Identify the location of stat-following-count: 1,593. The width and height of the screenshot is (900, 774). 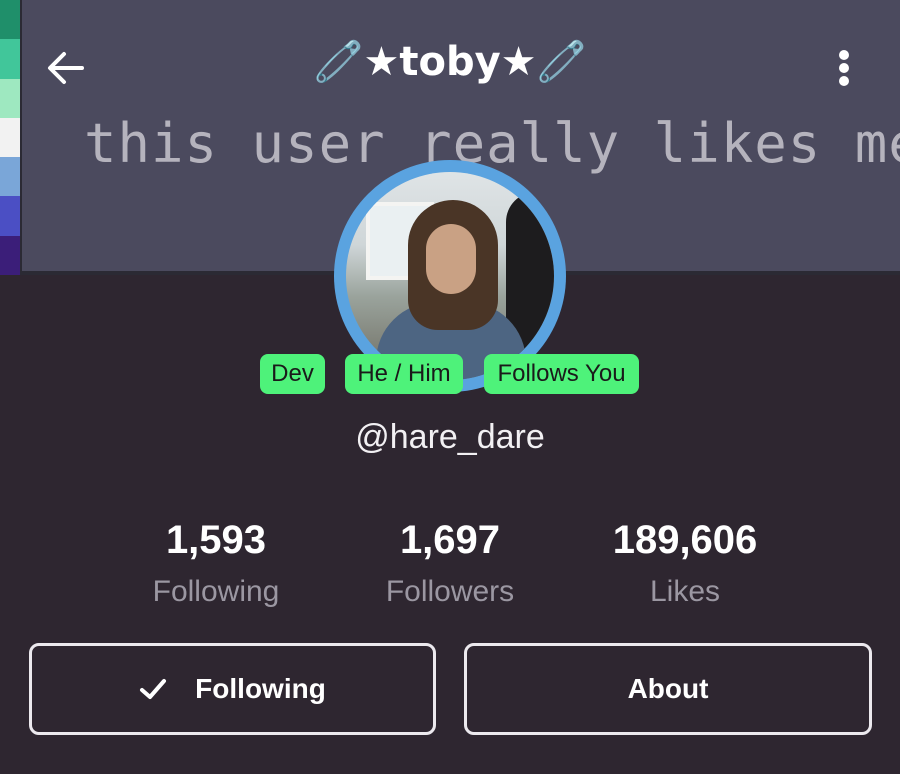
(216, 540).